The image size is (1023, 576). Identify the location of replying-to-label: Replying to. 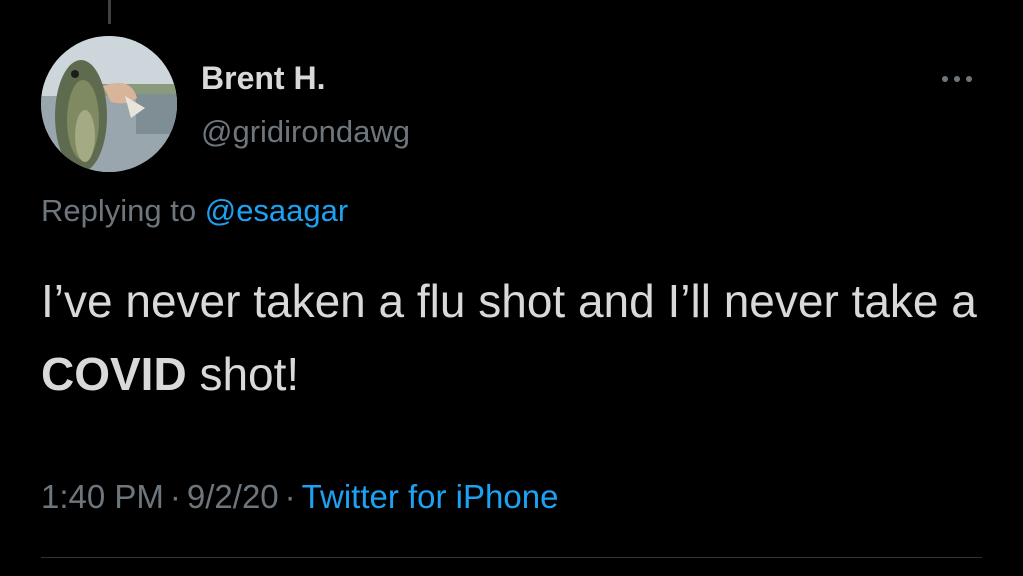
(119, 210).